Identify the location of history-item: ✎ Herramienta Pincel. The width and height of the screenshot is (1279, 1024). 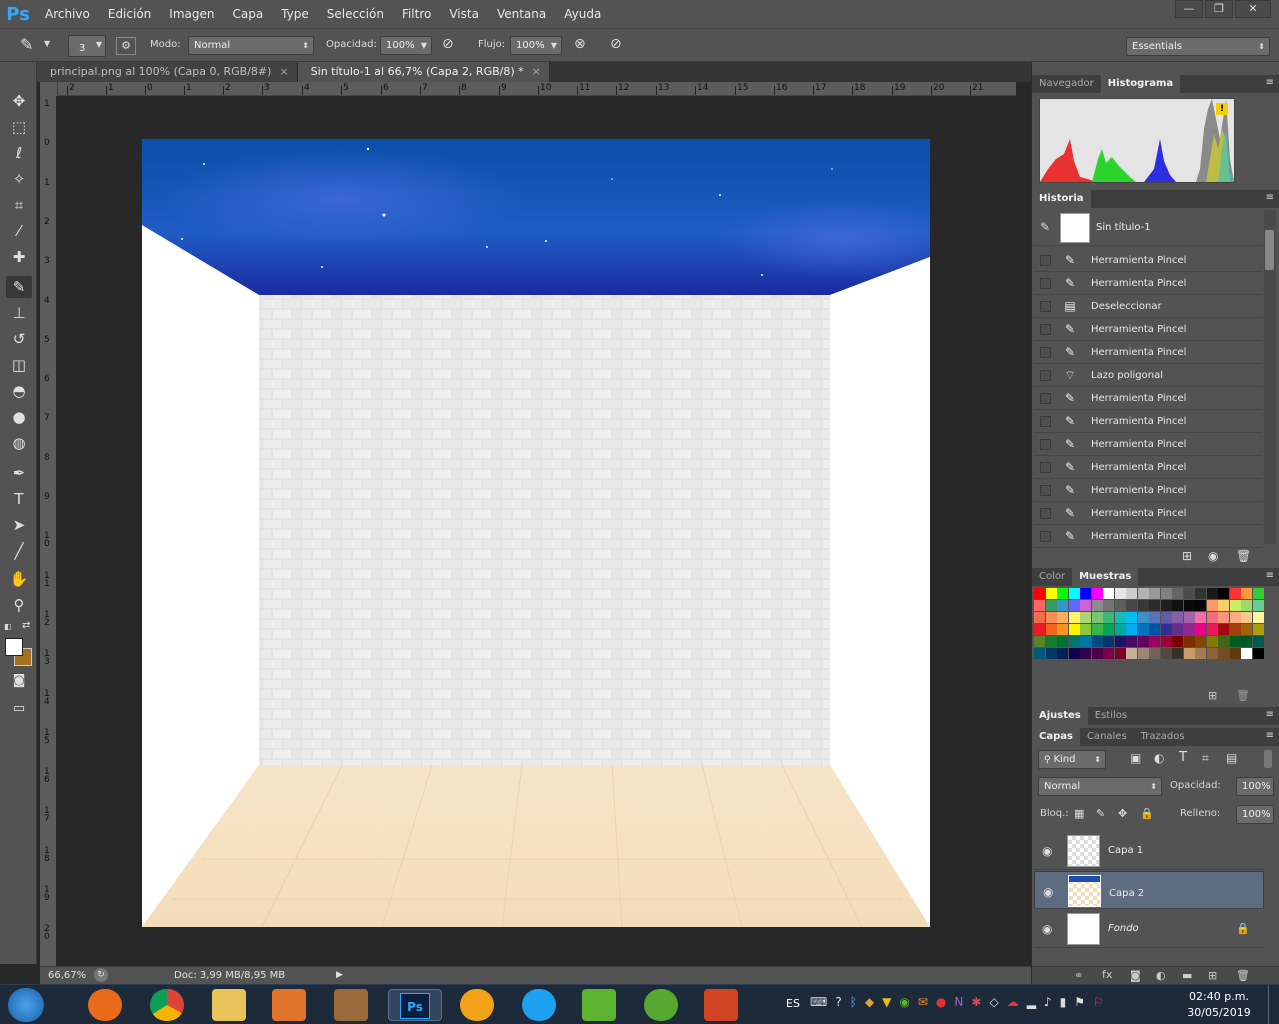
(1148, 513).